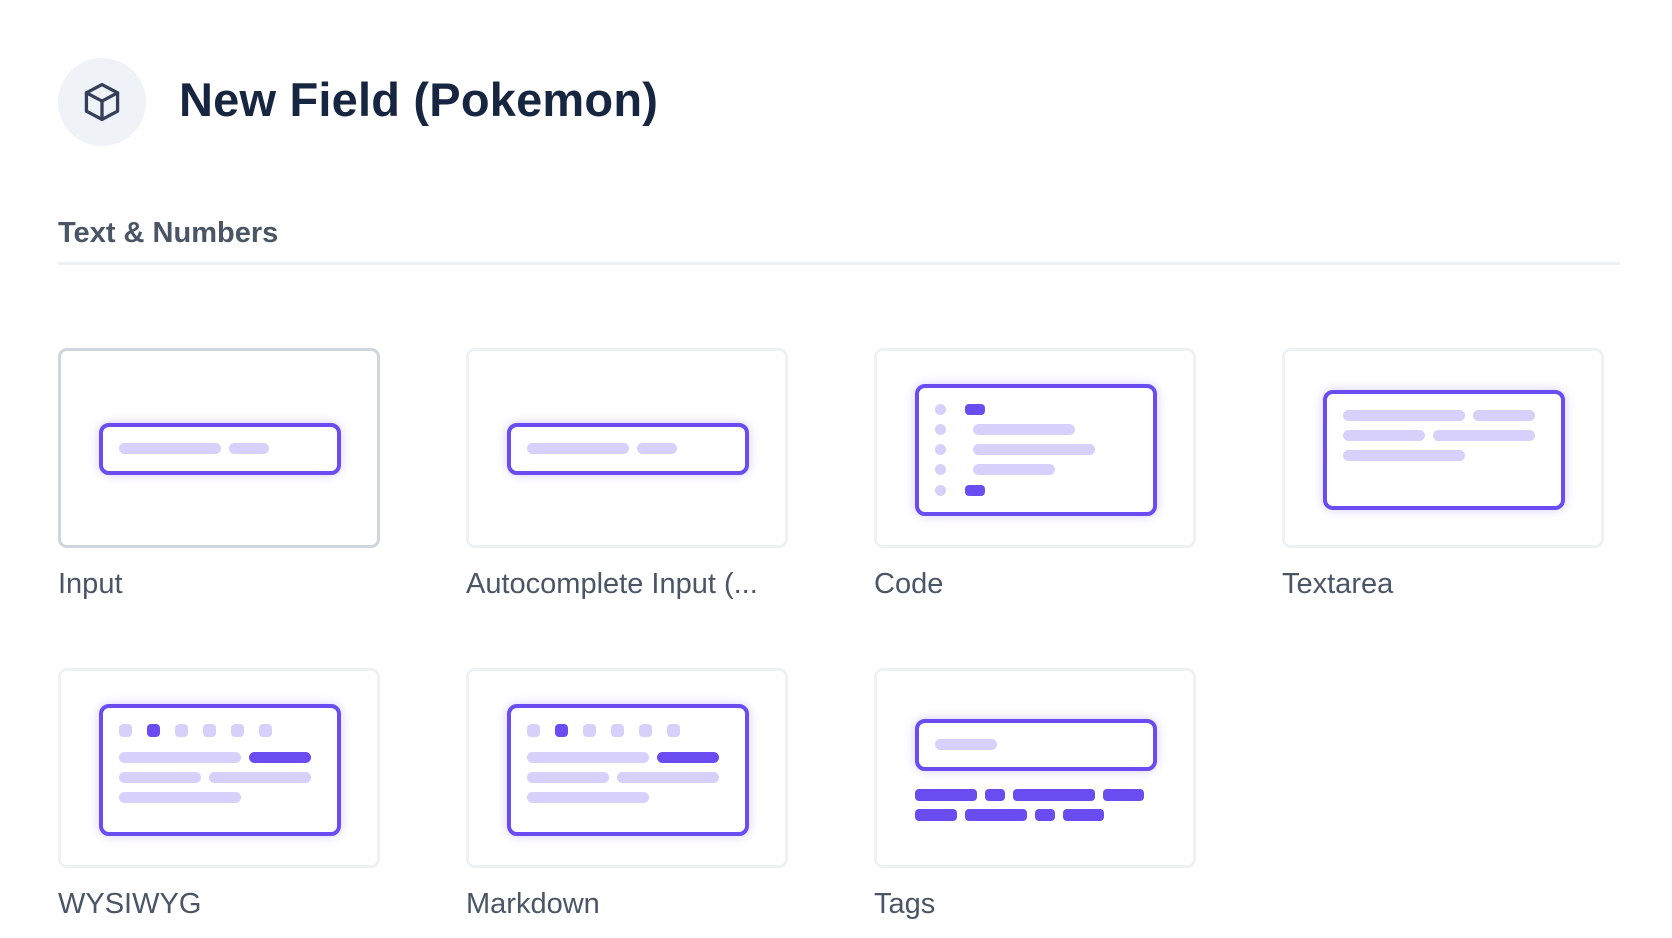  I want to click on field-type-input: Input, so click(219, 474).